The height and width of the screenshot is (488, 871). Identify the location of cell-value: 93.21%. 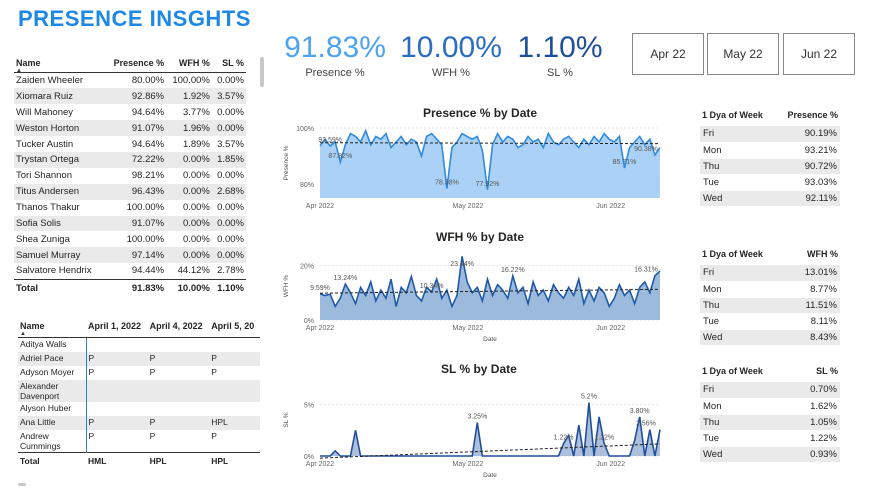
(808, 150).